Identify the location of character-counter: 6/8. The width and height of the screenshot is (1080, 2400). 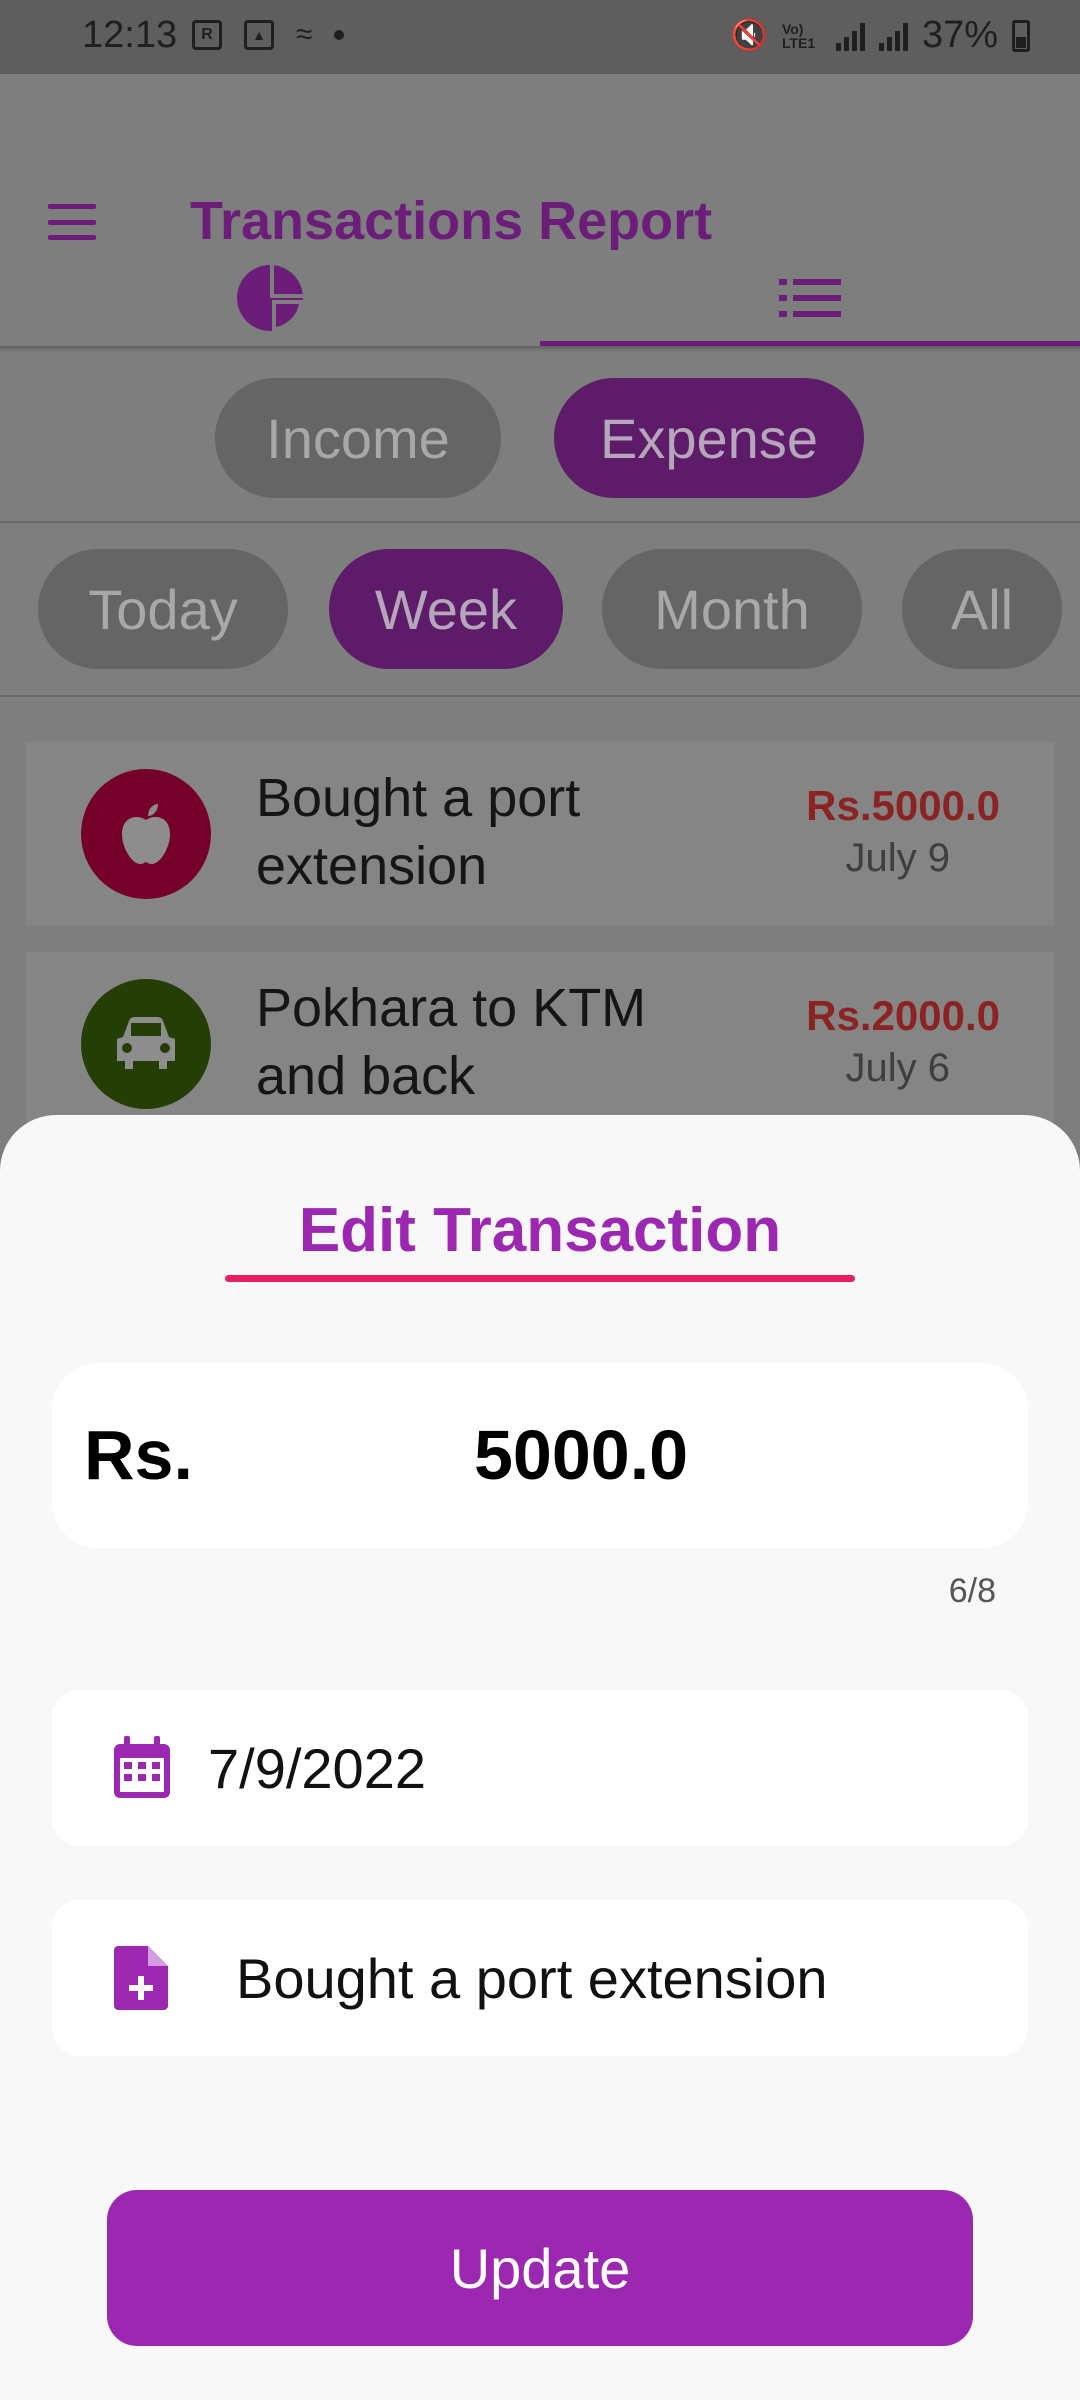
(972, 1591).